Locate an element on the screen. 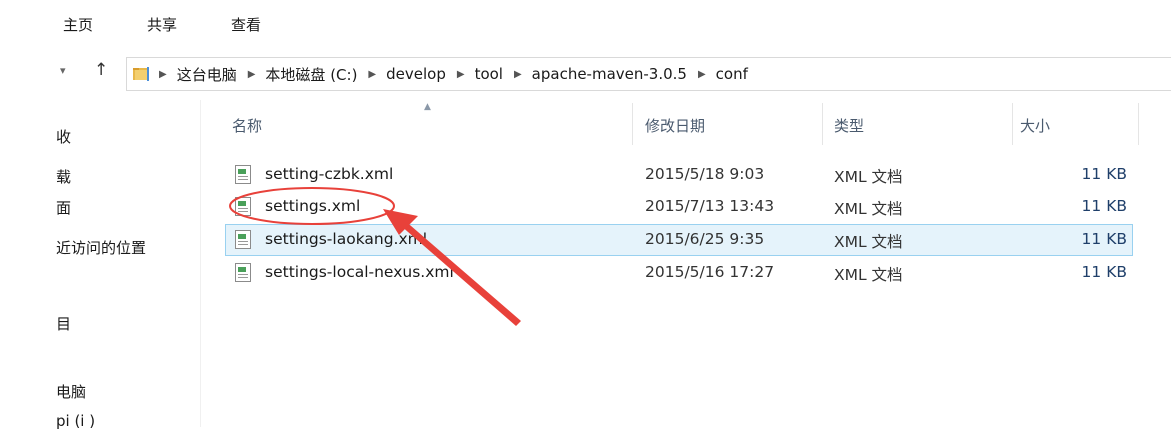  file-date: 2015/6/25 9:35 is located at coordinates (705, 239).